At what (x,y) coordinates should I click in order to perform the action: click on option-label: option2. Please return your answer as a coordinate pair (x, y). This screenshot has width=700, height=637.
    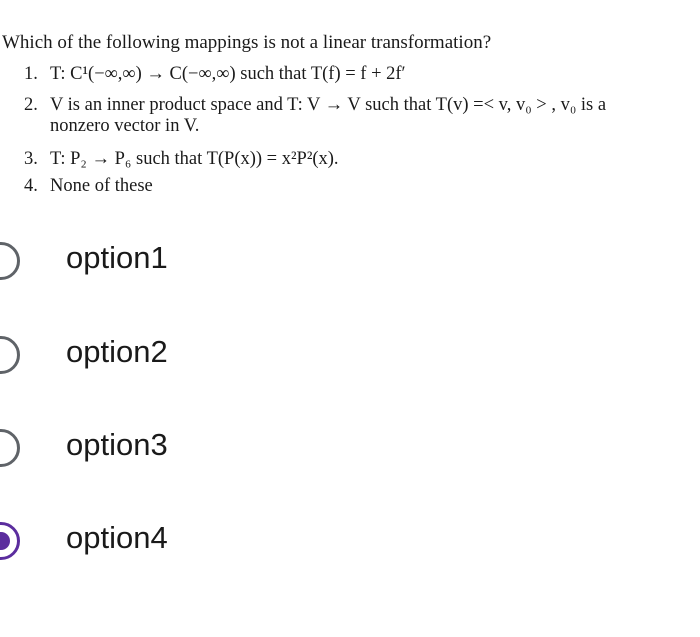
    Looking at the image, I should click on (117, 352).